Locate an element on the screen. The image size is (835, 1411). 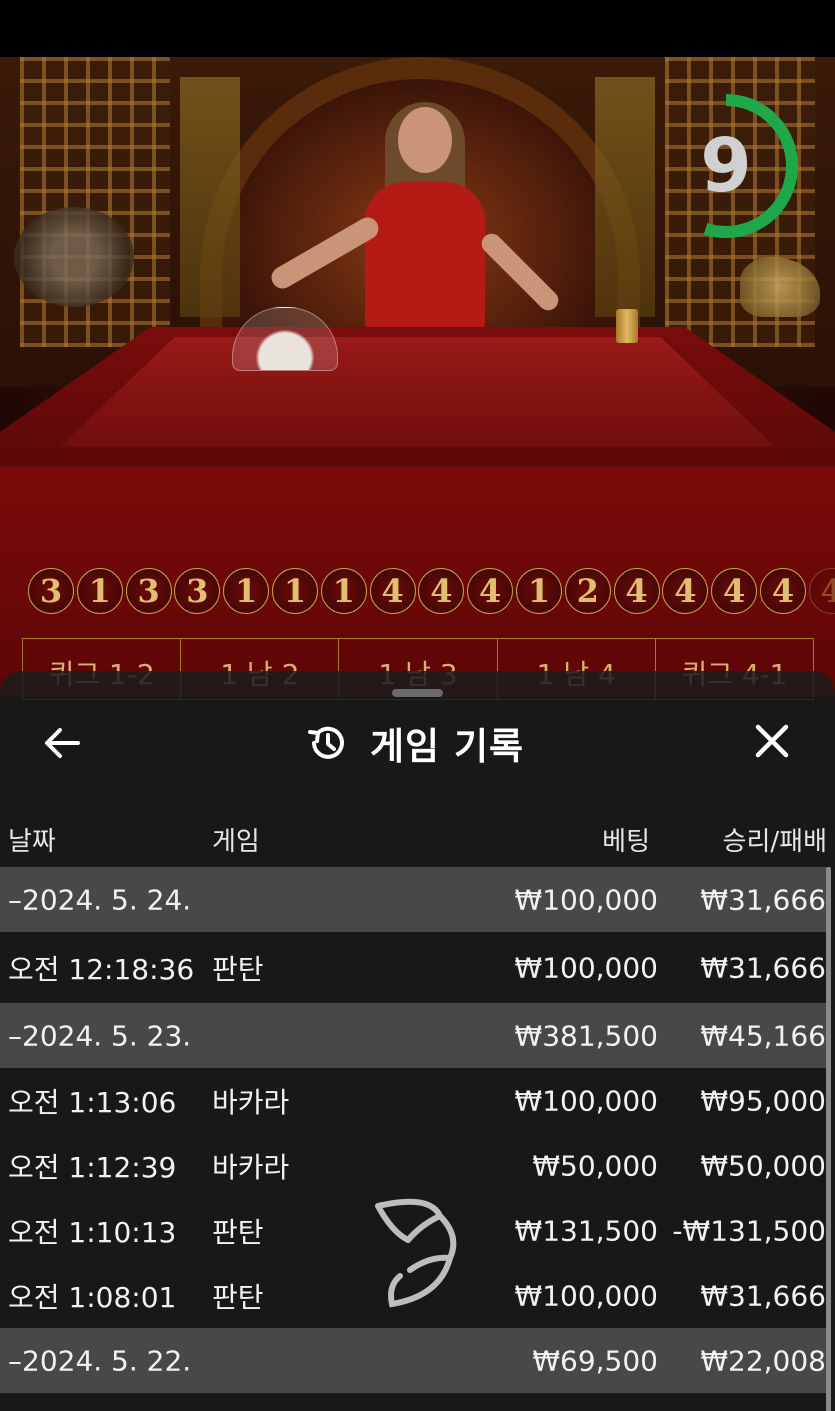
column-winloss: 승리/패배 is located at coordinates (774, 842).